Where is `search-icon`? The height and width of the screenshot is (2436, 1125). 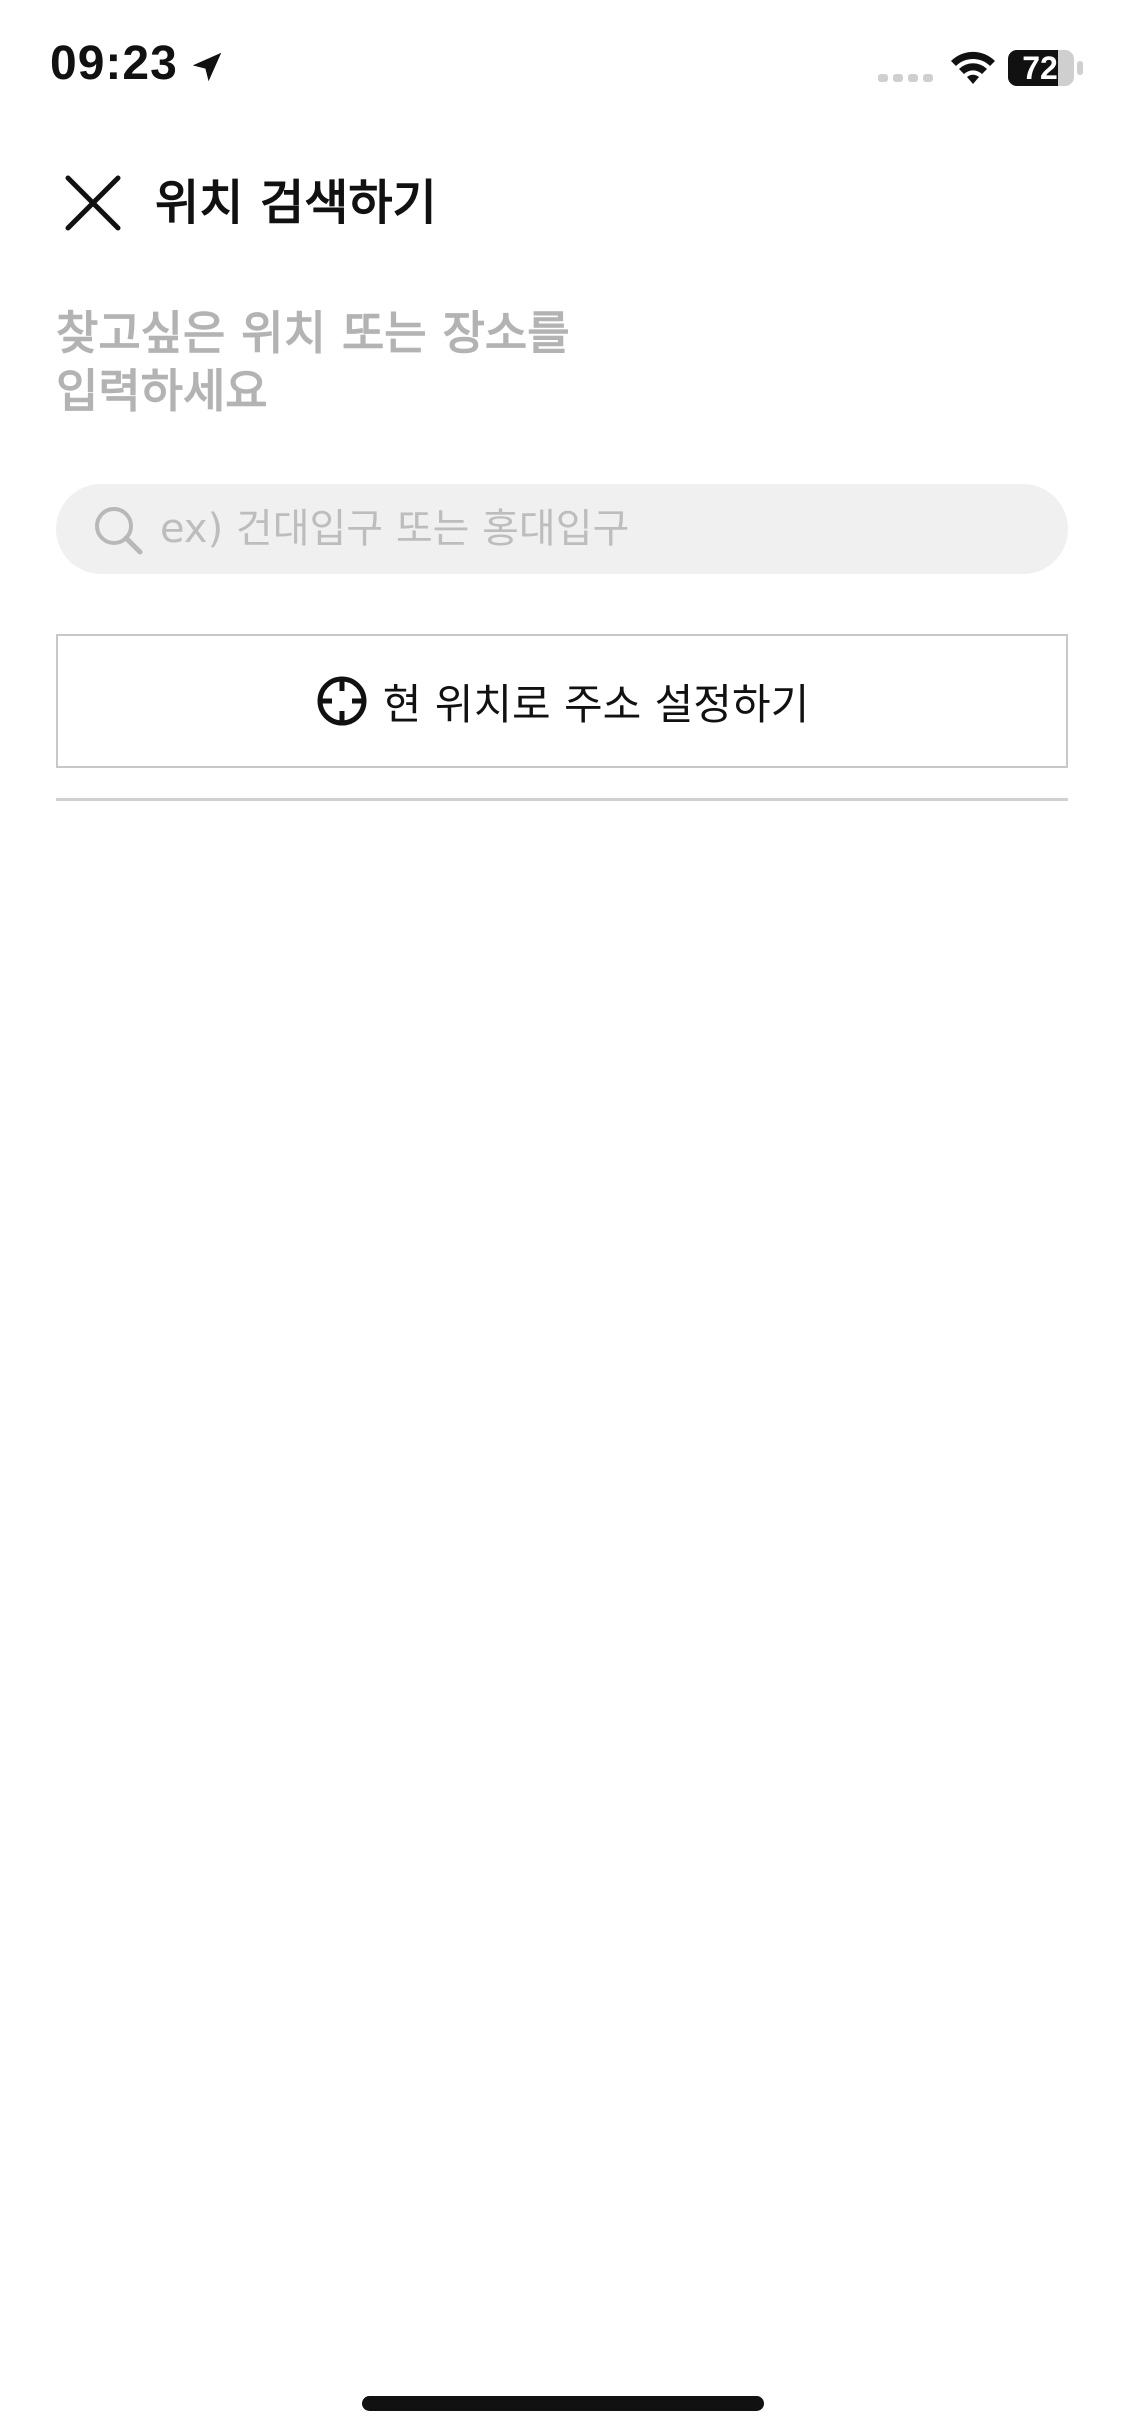 search-icon is located at coordinates (119, 531).